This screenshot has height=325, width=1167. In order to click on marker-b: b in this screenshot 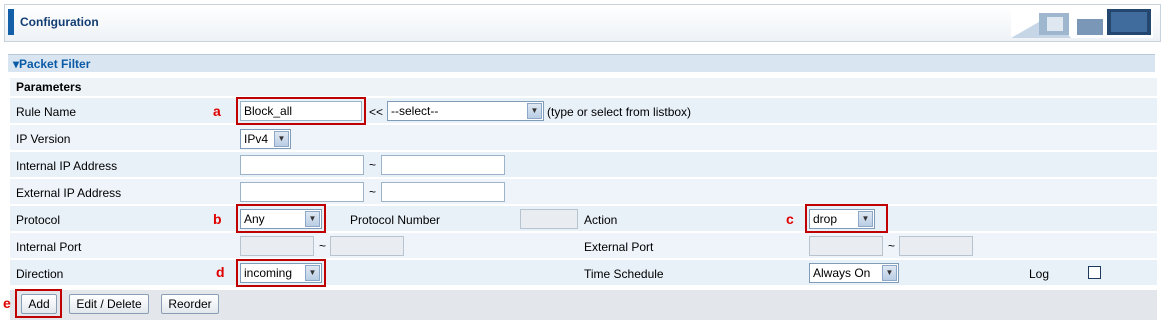, I will do `click(217, 219)`.